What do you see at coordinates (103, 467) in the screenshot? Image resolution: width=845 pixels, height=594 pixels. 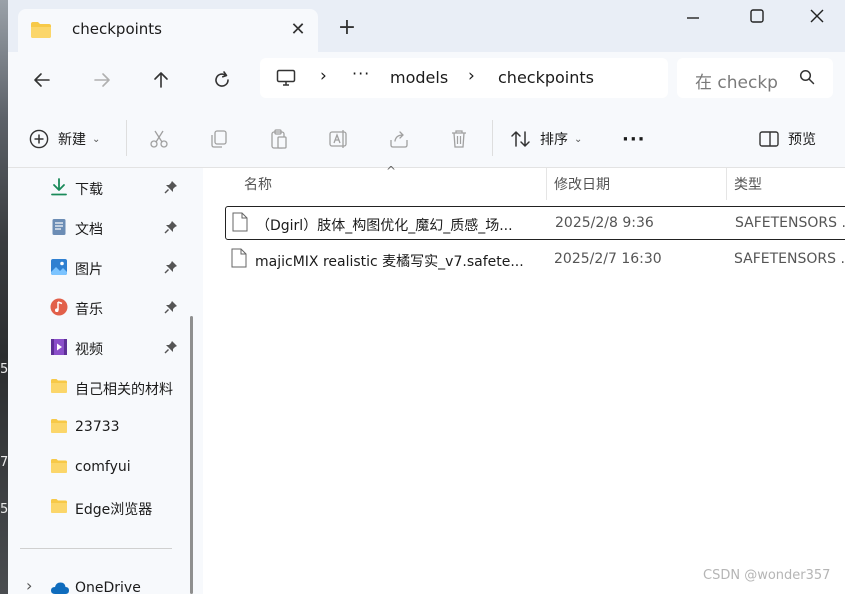 I see `sidebar-item-label: comfyui` at bounding box center [103, 467].